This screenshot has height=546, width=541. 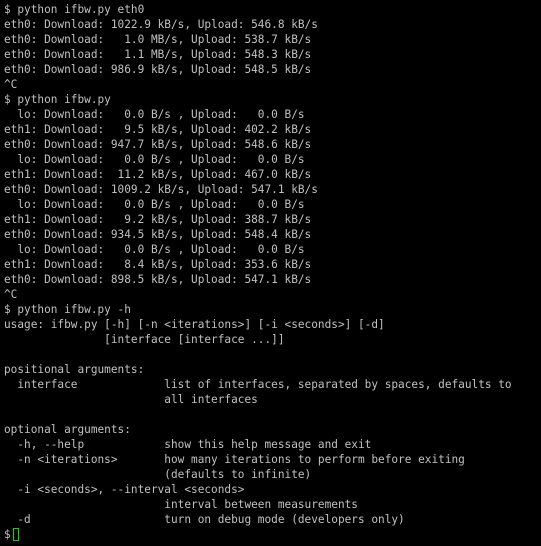 I want to click on terminal-line: all interfaces, so click(x=131, y=399).